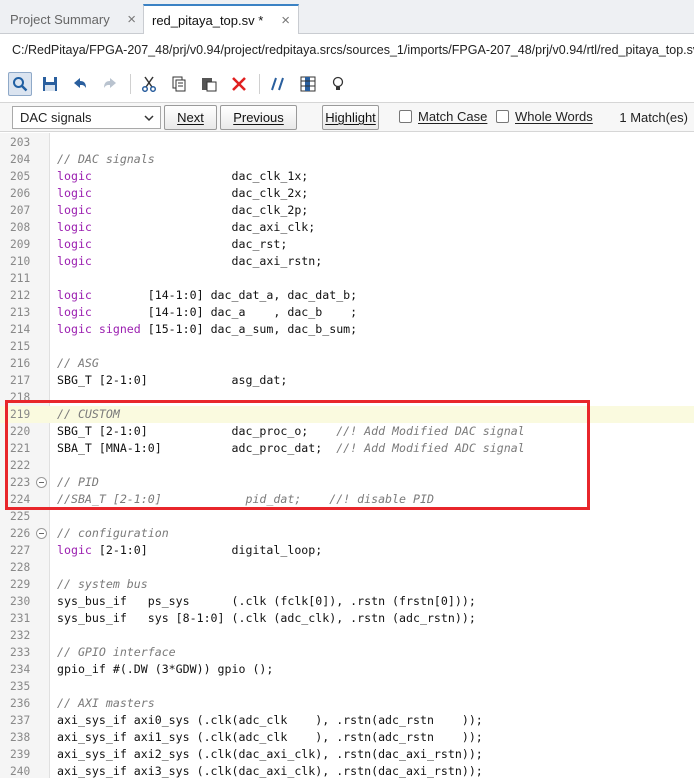 Image resolution: width=694 pixels, height=778 pixels. What do you see at coordinates (172, 380) in the screenshot?
I see `code-body: SBG_T [2-1:0] asg_dat;` at bounding box center [172, 380].